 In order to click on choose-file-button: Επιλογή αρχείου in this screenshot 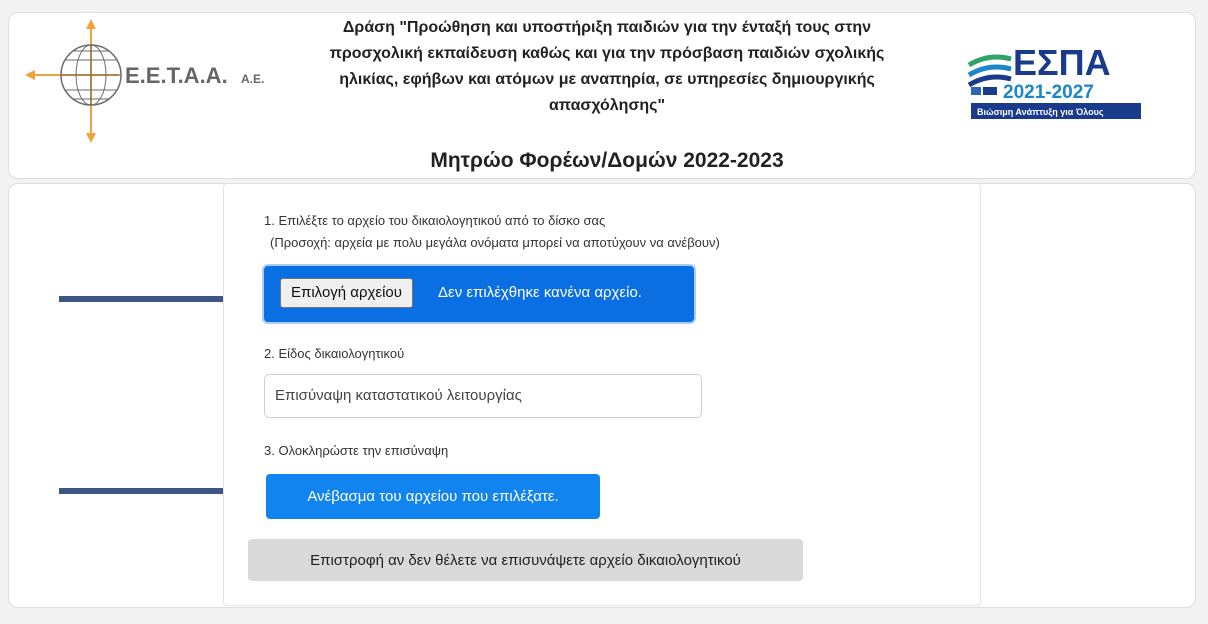, I will do `click(346, 293)`.